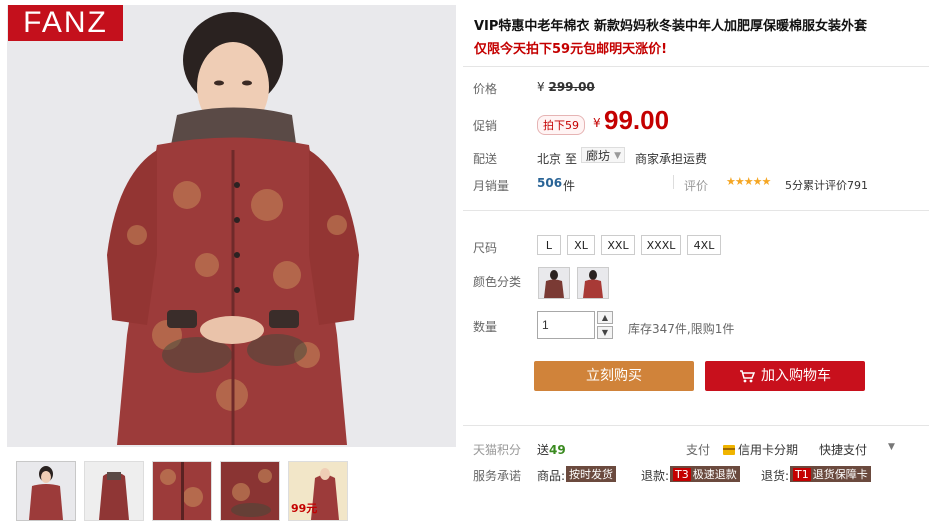 This screenshot has width=930, height=522. I want to click on quantity-increase-button: ▲, so click(605, 317).